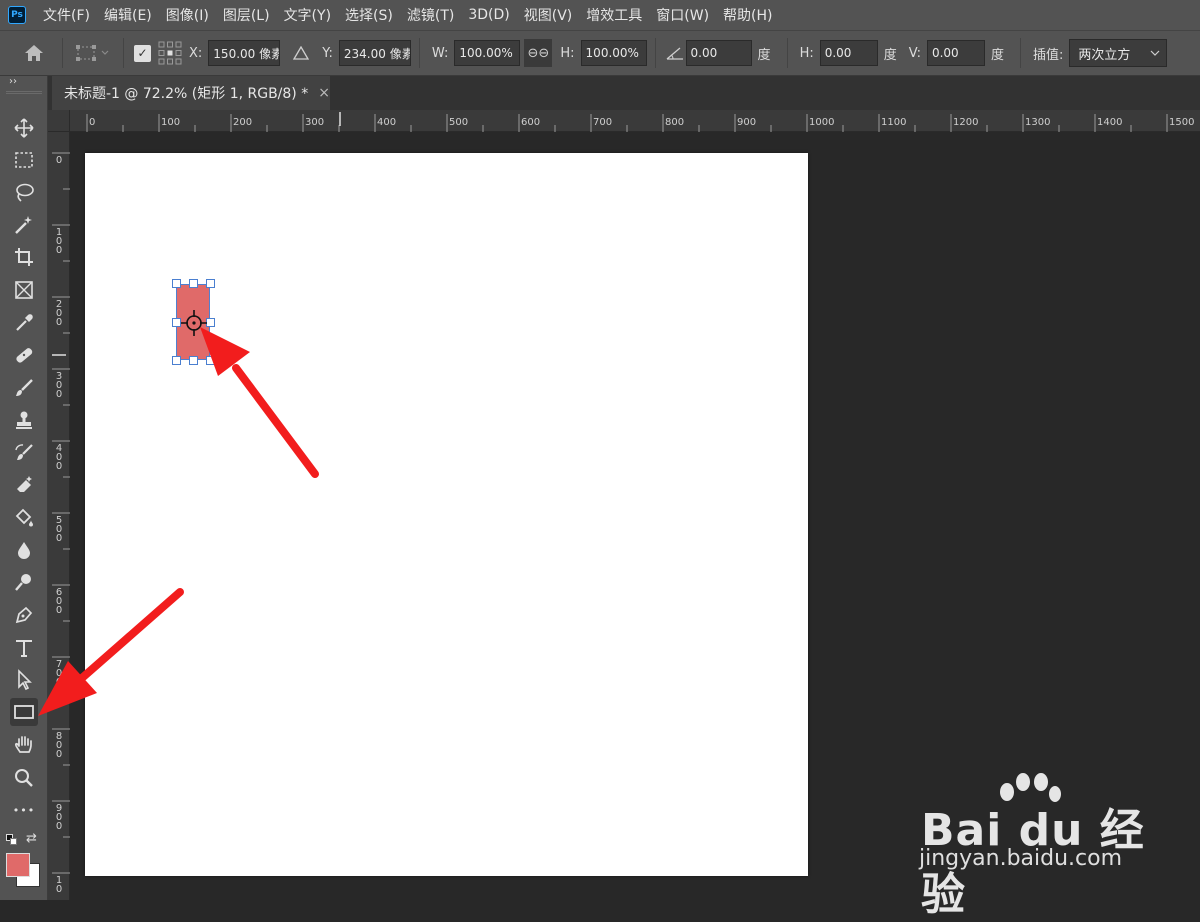  I want to click on document-tab: 未标题-1 @ 72.2% (矩形 1, RGB/8) * ×, so click(191, 93).